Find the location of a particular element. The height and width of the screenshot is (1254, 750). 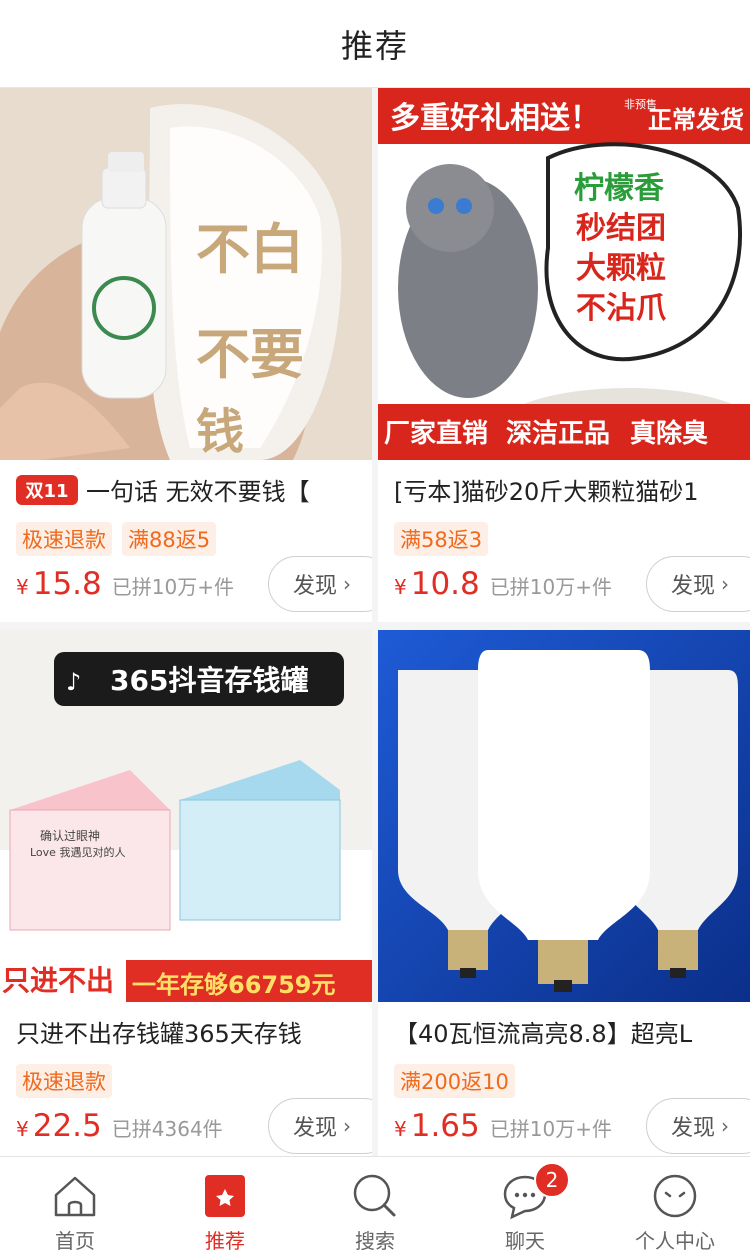

profile-icon is located at coordinates (675, 1196).